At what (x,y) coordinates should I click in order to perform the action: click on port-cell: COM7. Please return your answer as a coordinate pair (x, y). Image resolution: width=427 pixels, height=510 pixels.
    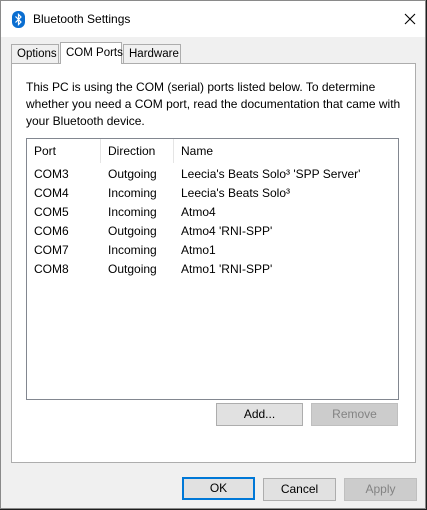
    Looking at the image, I should click on (51, 250).